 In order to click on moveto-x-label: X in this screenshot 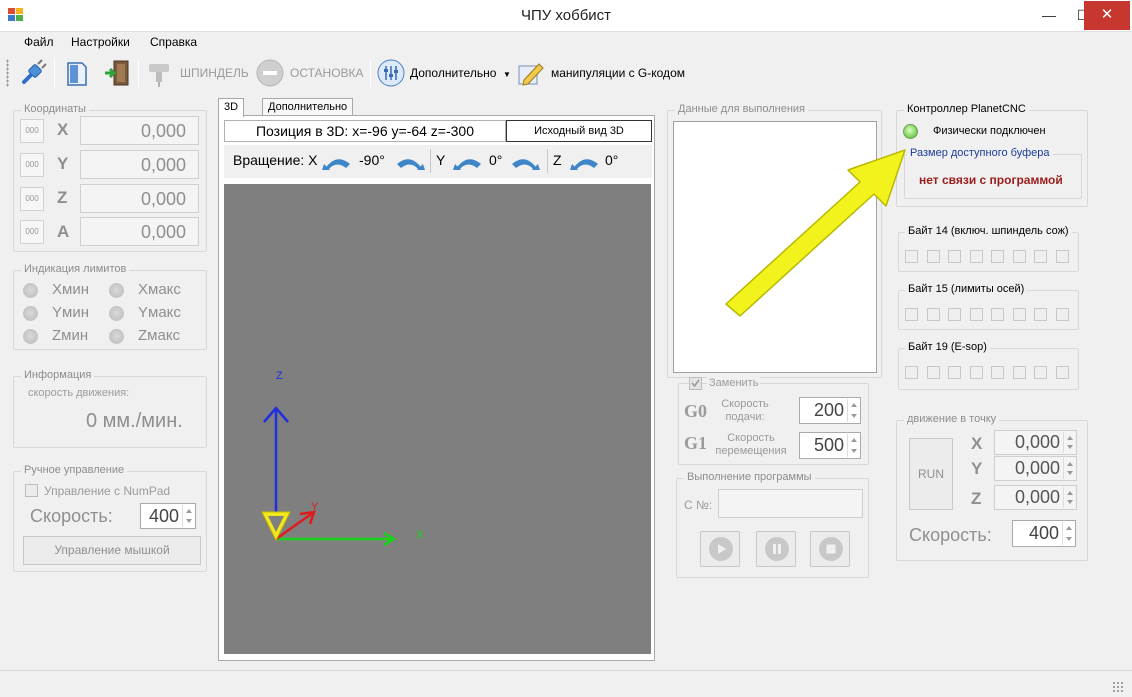, I will do `click(977, 443)`.